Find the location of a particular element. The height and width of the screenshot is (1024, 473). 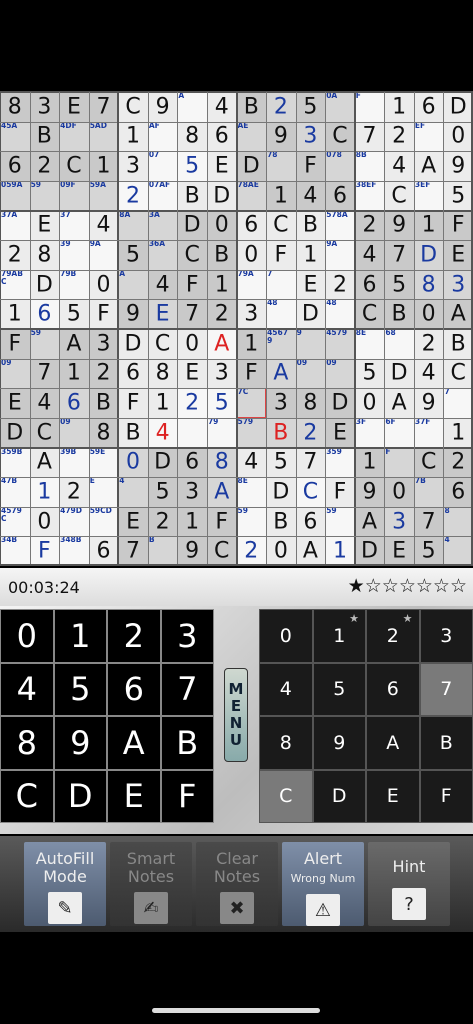

number-key-e: E is located at coordinates (134, 796).